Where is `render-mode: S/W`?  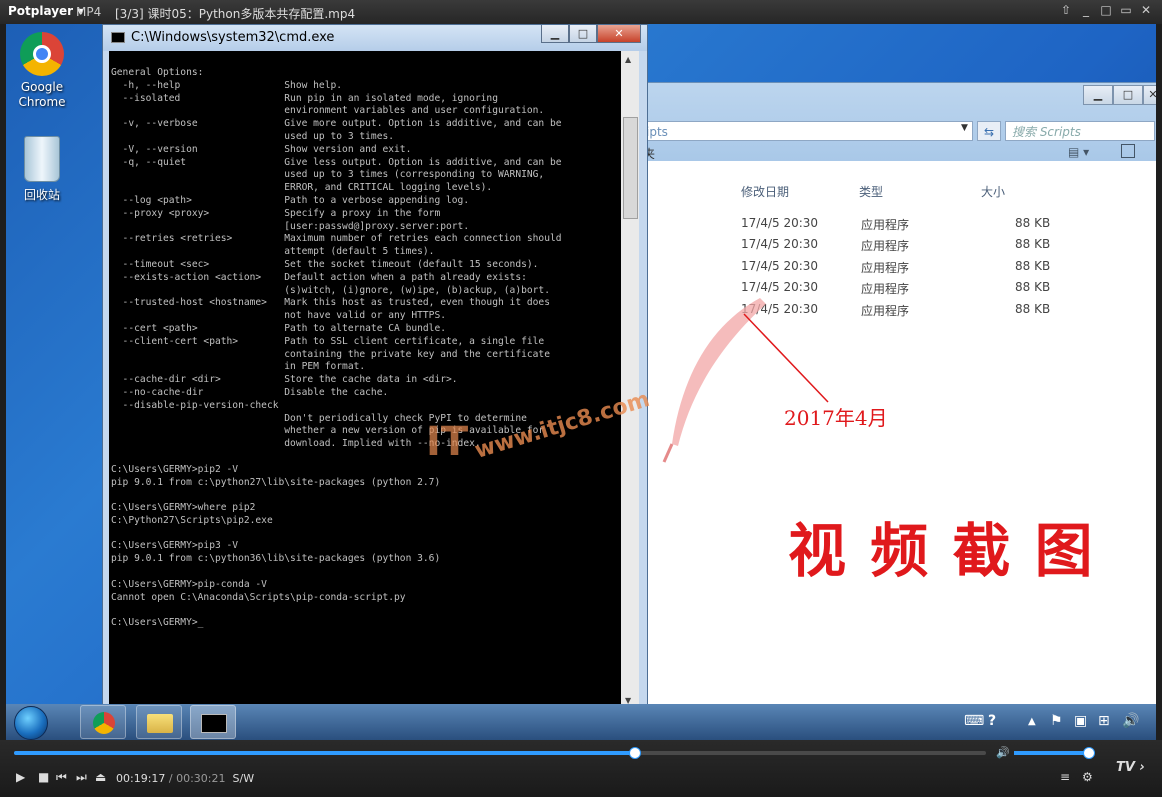 render-mode: S/W is located at coordinates (244, 778).